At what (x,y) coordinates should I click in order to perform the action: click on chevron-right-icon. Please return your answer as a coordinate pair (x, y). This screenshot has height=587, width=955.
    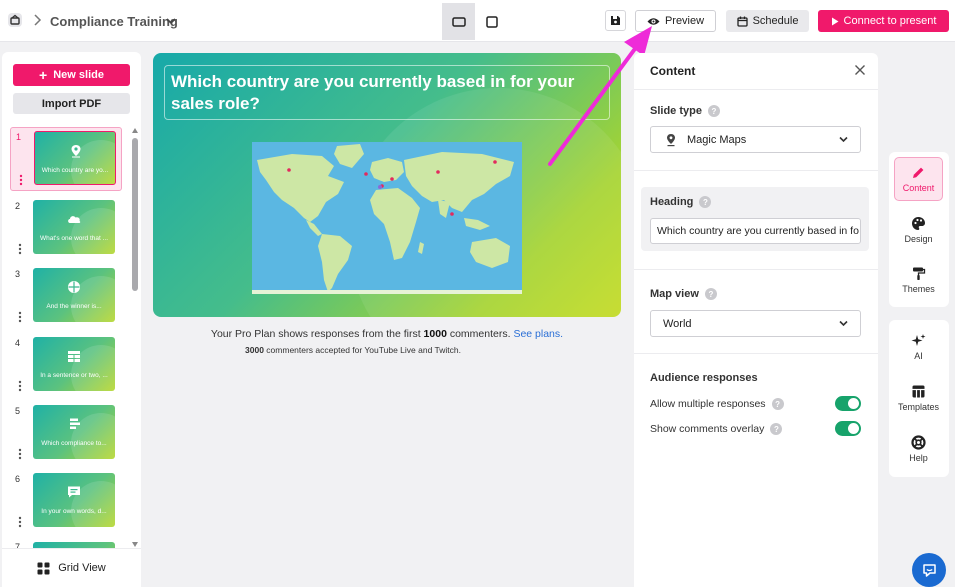
    Looking at the image, I should click on (38, 20).